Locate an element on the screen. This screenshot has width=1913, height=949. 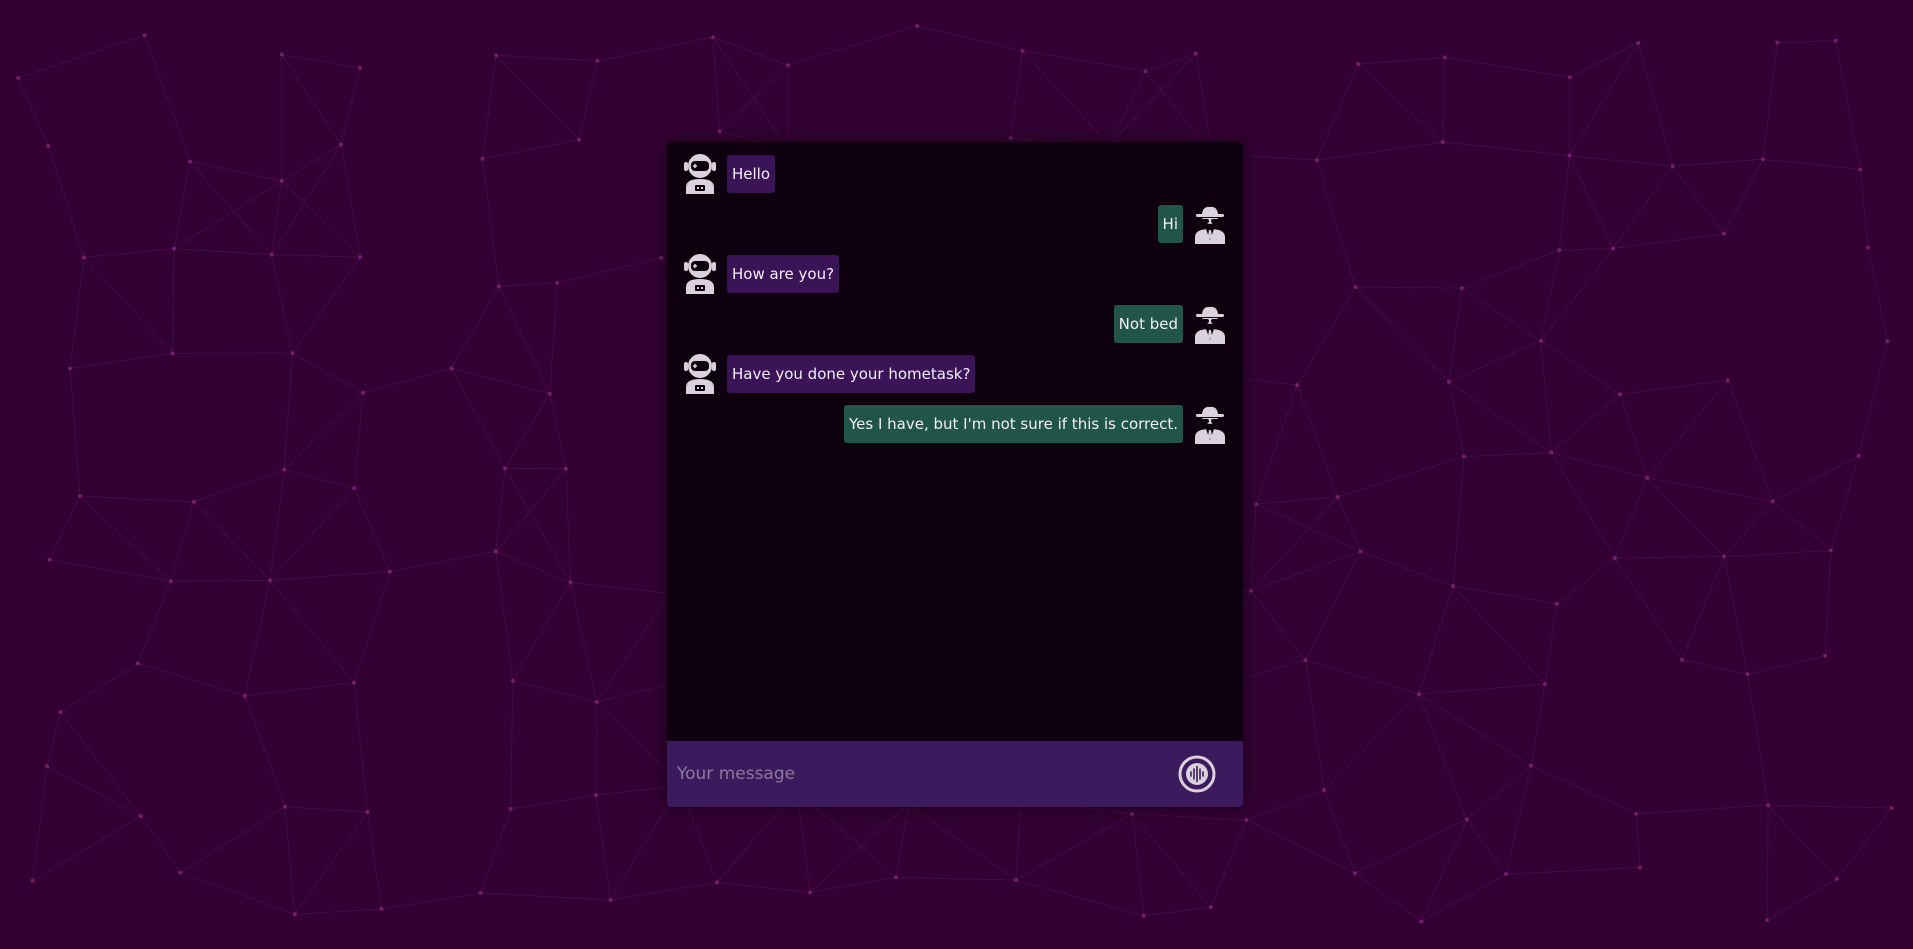
bot-message-bubble: Hello is located at coordinates (751, 174).